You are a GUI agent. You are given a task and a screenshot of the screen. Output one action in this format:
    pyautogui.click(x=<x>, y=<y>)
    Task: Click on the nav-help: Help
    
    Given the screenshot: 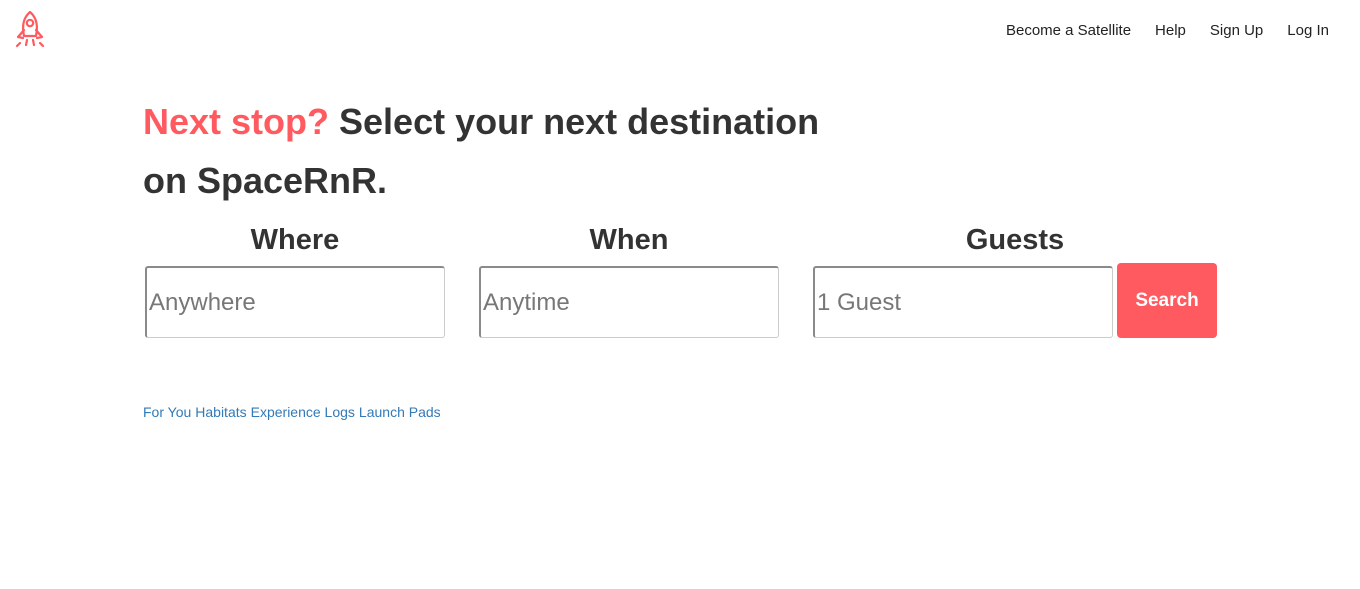 What is the action you would take?
    pyautogui.click(x=1170, y=31)
    